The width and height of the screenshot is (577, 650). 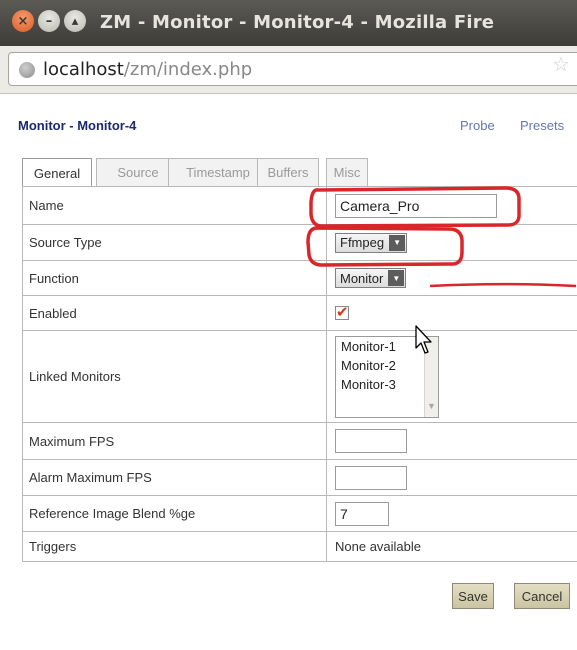 I want to click on linked-monitor-option: Monitor-3, so click(x=387, y=384).